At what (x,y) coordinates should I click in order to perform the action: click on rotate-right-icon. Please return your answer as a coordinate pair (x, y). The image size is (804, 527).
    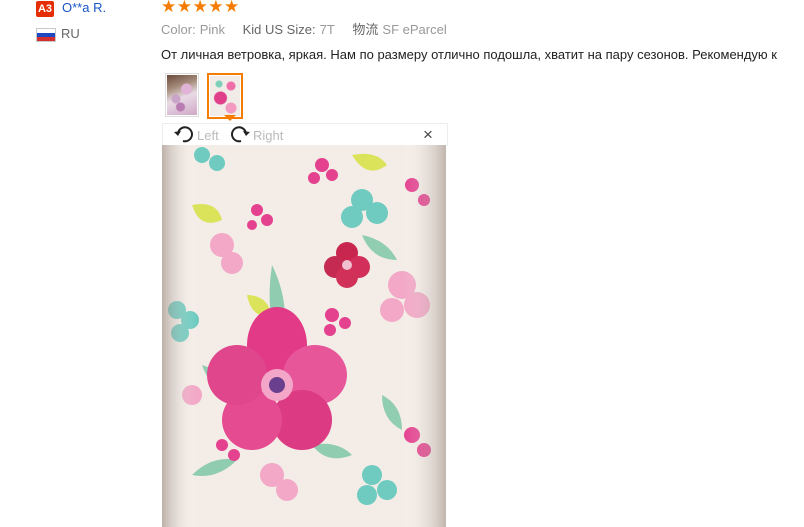
    Looking at the image, I should click on (240, 135).